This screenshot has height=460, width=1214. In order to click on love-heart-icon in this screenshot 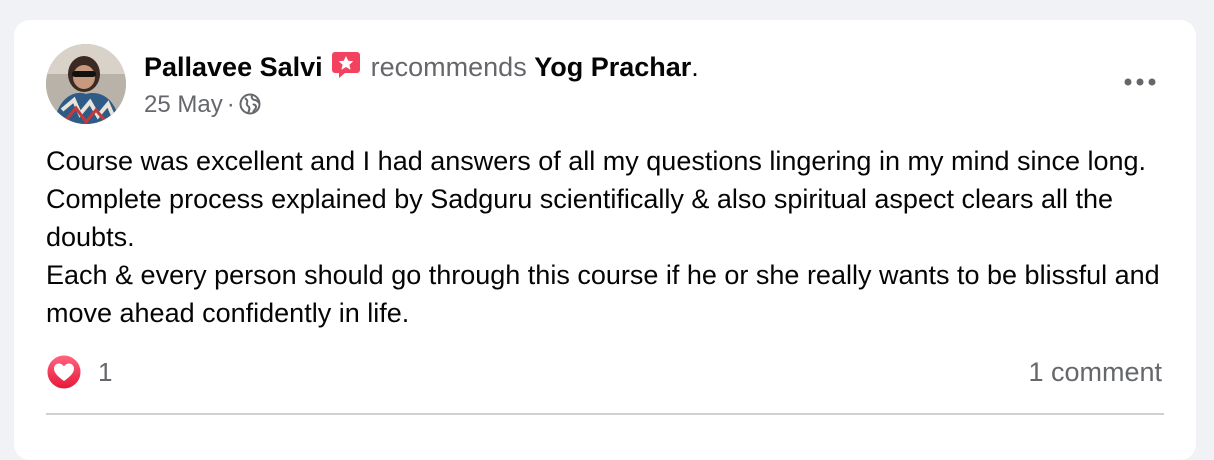, I will do `click(64, 372)`.